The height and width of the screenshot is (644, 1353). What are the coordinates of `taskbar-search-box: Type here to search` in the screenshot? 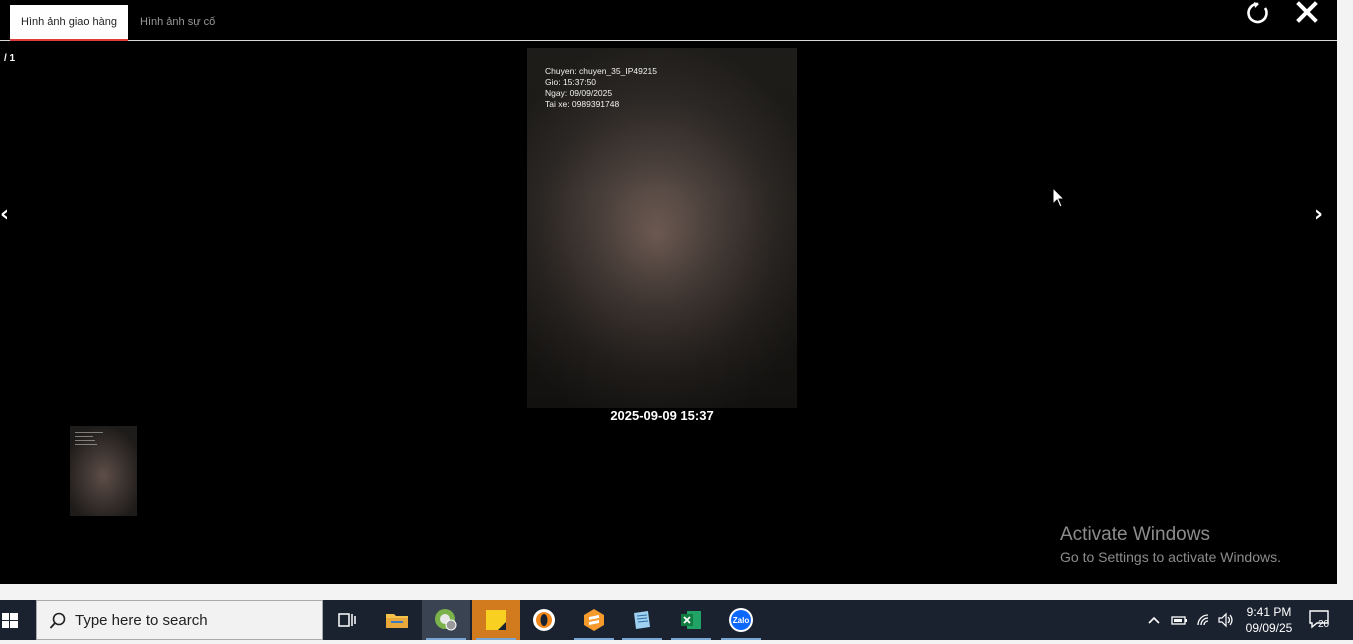 It's located at (179, 620).